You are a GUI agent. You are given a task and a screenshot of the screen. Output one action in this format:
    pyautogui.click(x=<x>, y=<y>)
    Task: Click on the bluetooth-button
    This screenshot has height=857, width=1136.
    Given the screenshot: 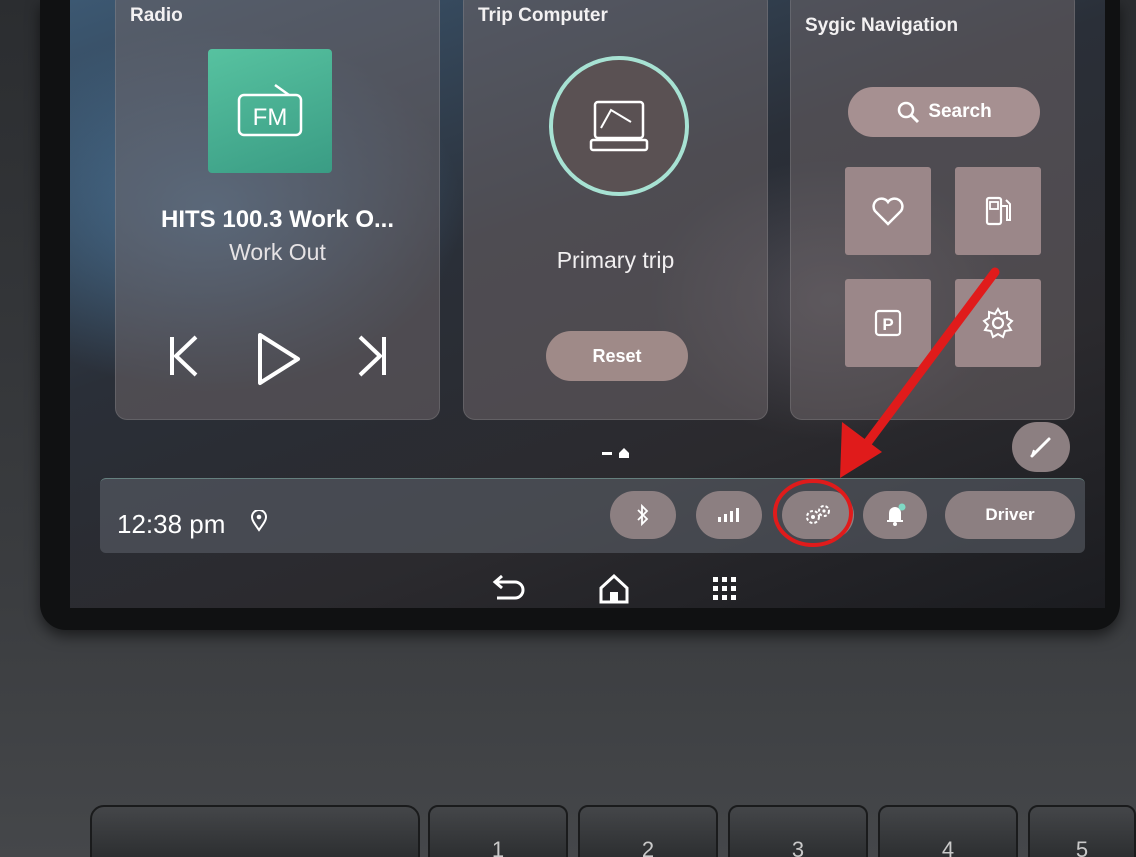 What is the action you would take?
    pyautogui.click(x=643, y=515)
    